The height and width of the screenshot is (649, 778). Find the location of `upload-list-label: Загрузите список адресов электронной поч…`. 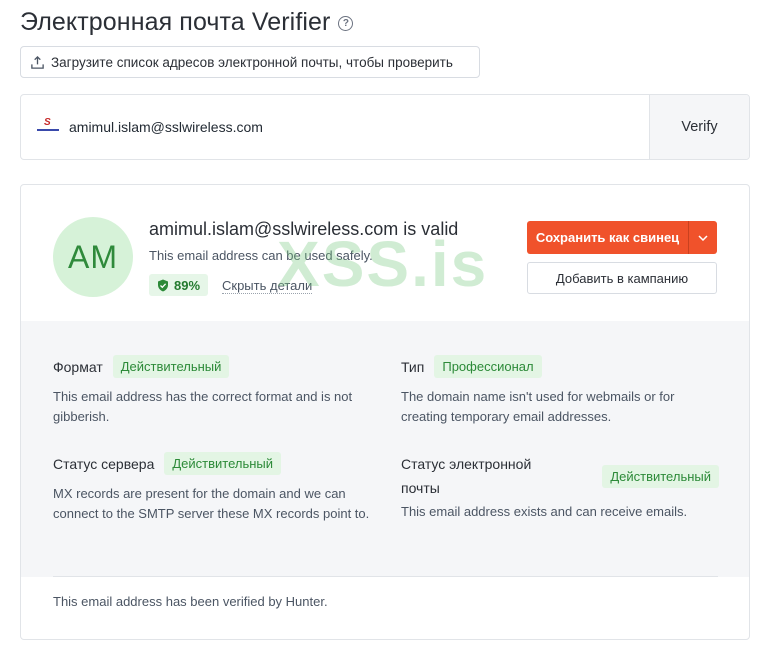

upload-list-label: Загрузите список адресов электронной поч… is located at coordinates (252, 62).